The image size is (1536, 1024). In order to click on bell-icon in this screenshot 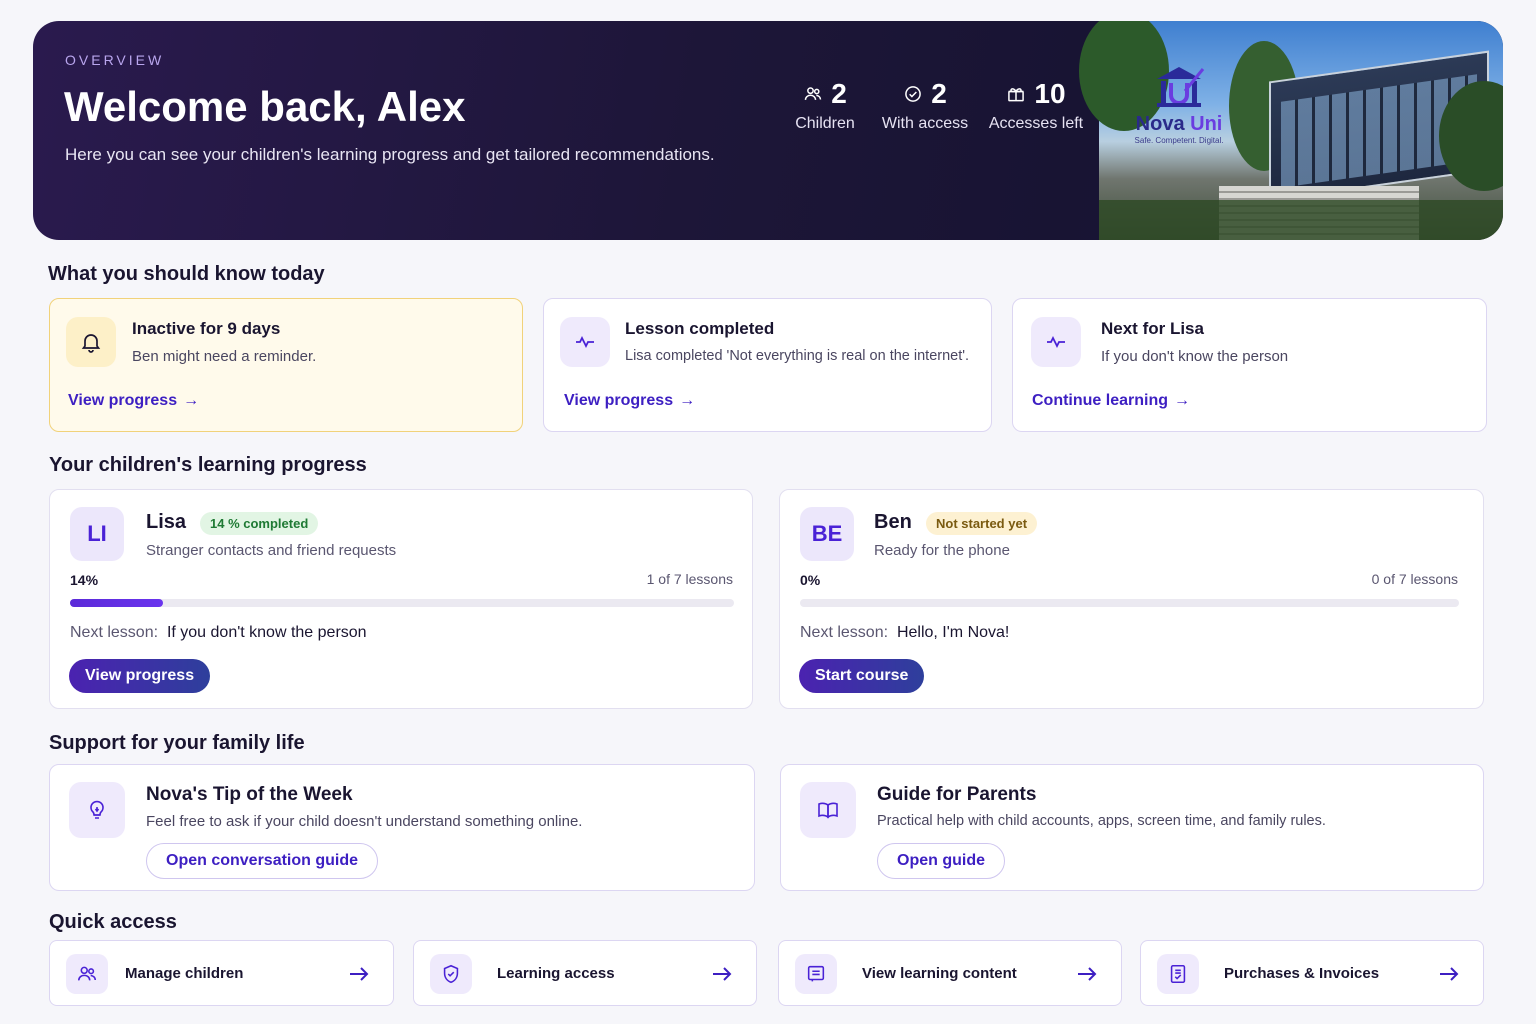, I will do `click(91, 343)`.